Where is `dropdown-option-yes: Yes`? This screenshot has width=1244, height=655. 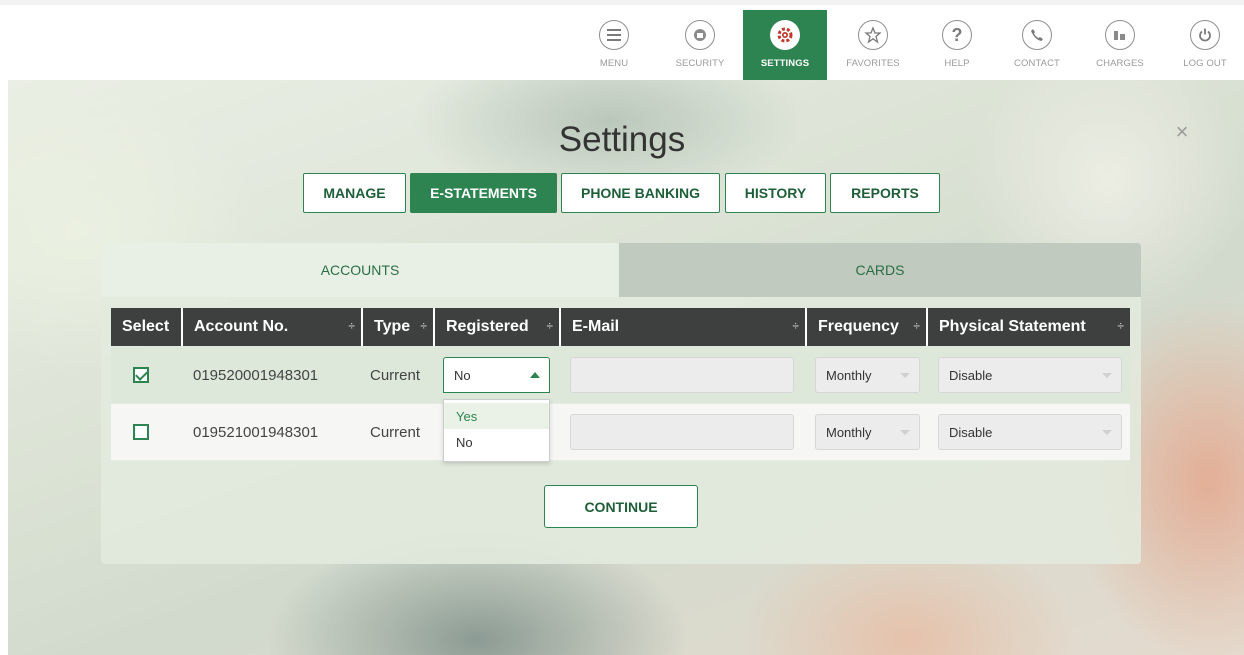 dropdown-option-yes: Yes is located at coordinates (496, 416).